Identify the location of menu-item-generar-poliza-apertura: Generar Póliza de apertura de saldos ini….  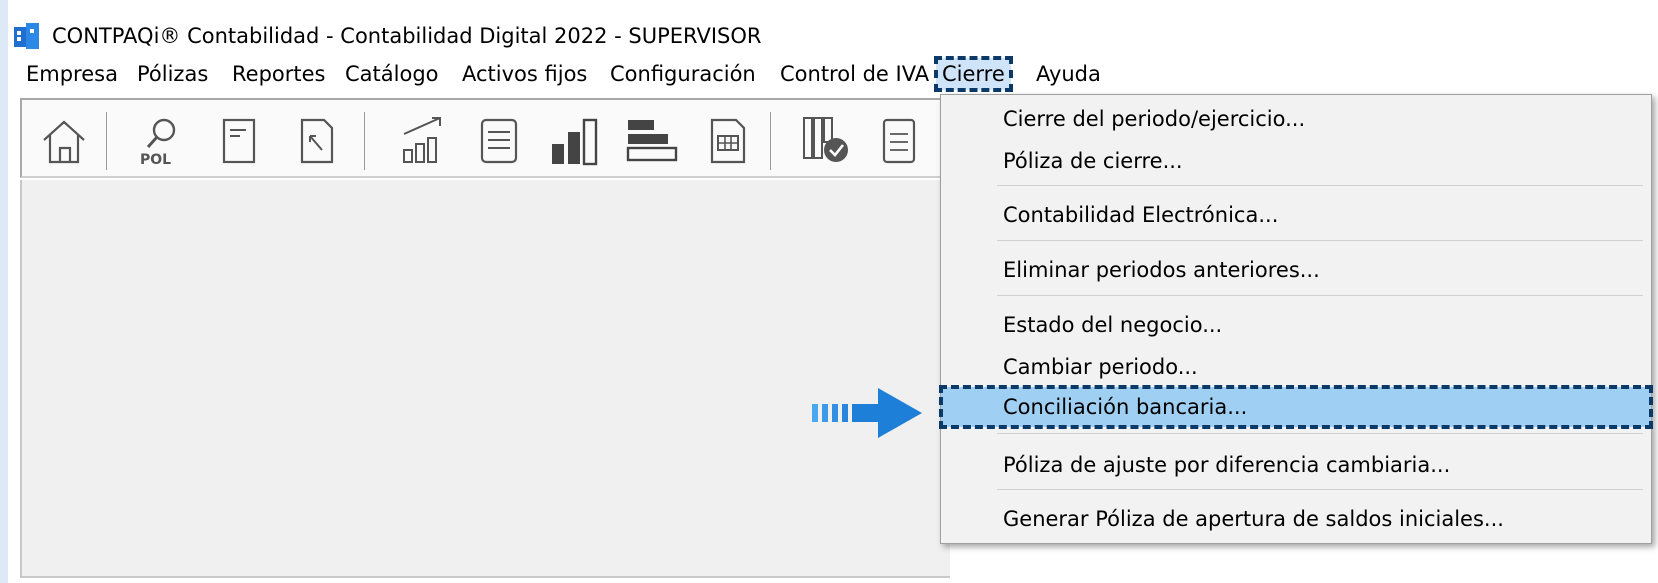
(1296, 519).